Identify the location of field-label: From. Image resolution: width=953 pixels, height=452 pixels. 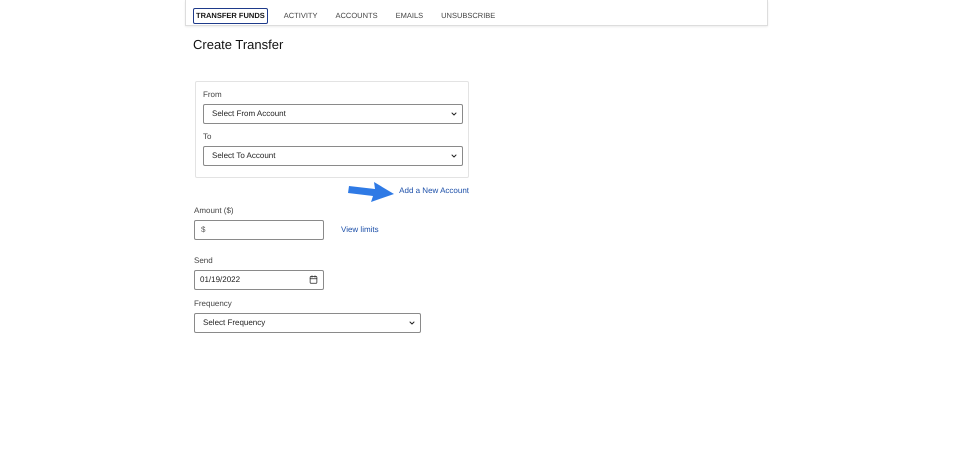
(213, 94).